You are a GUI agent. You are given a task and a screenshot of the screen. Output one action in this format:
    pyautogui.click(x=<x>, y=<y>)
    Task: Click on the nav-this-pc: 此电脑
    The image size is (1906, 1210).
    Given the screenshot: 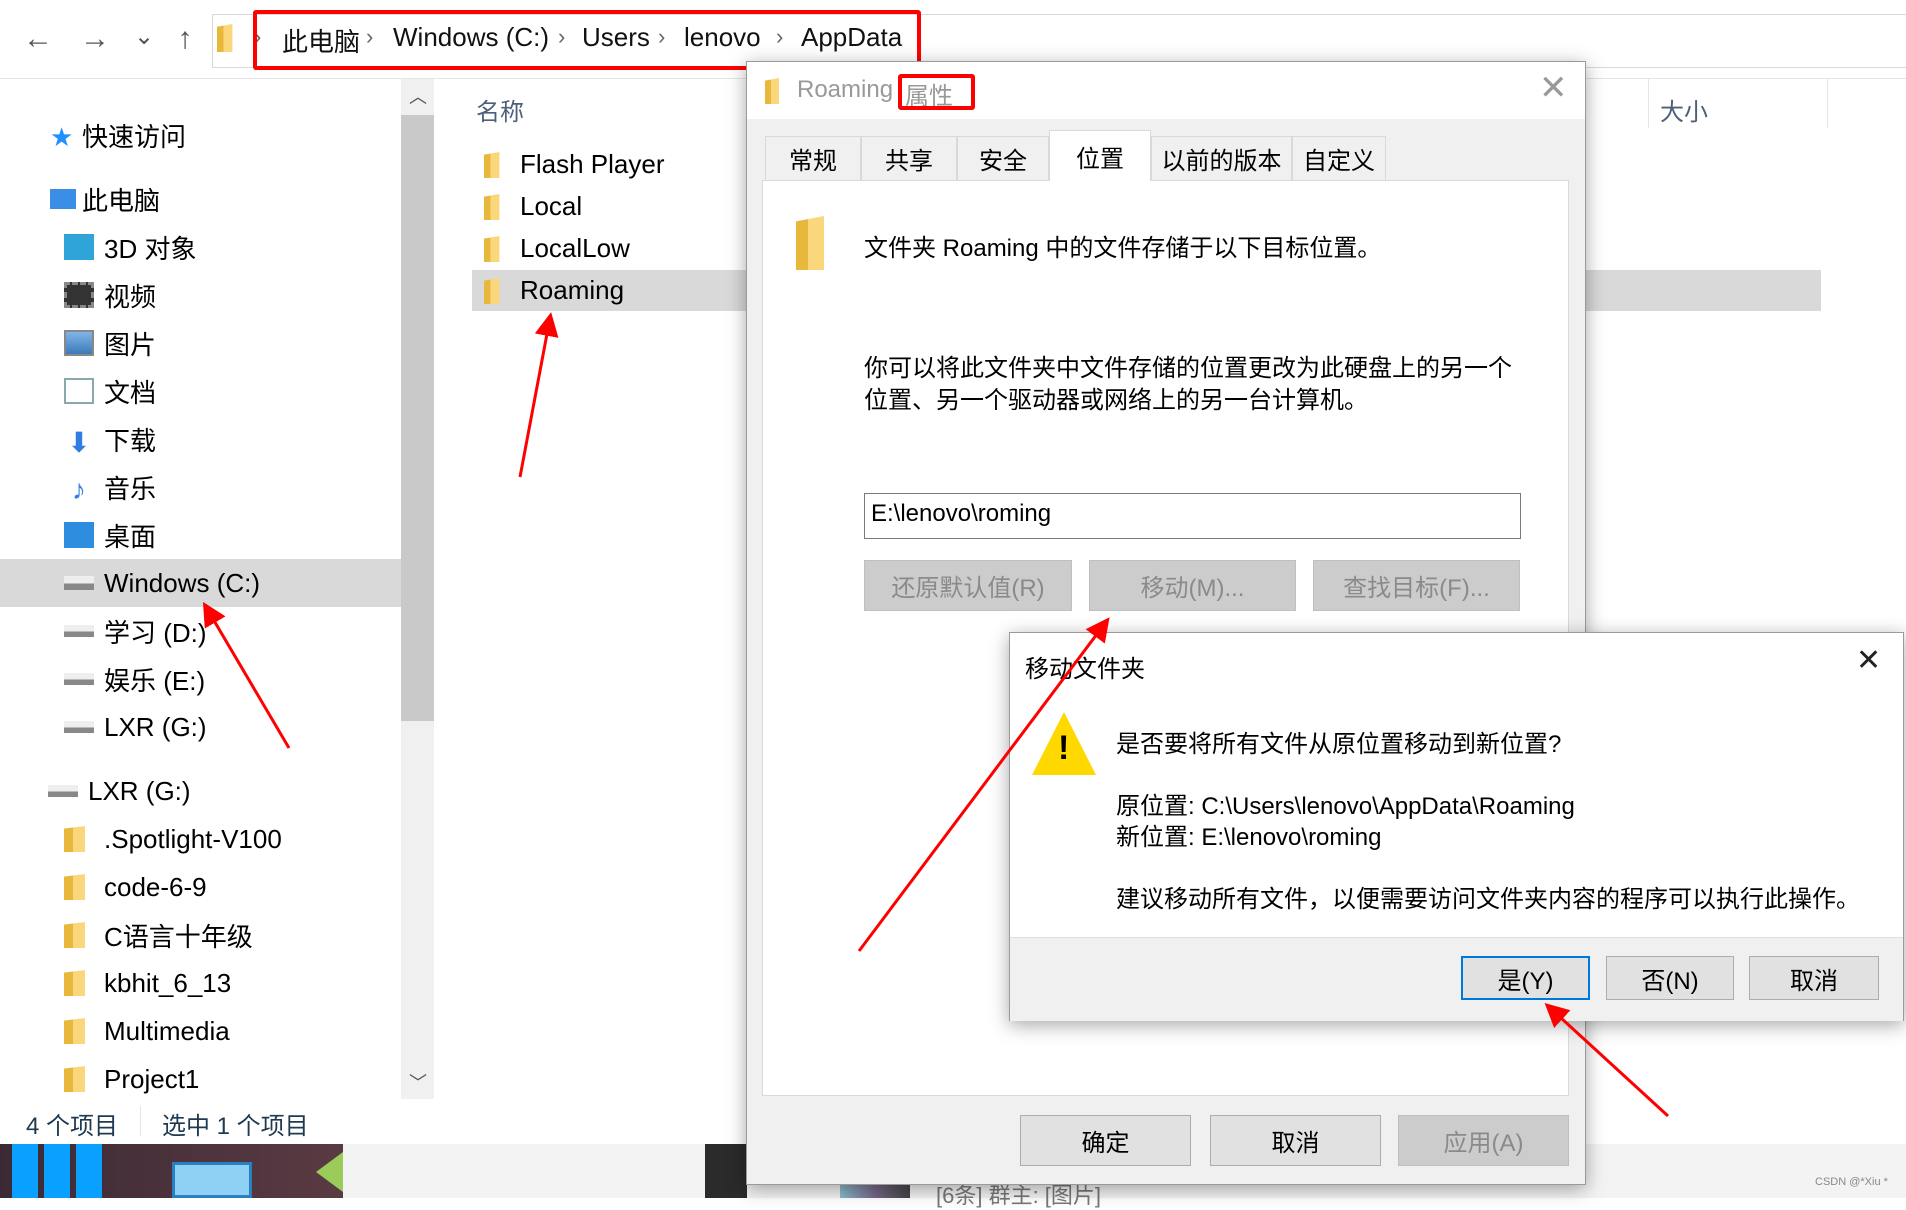 What is the action you would take?
    pyautogui.click(x=105, y=199)
    